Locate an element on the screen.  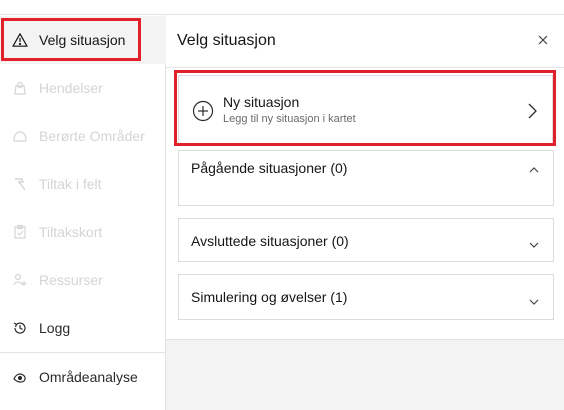
sidebar-item-label: Logg is located at coordinates (55, 328).